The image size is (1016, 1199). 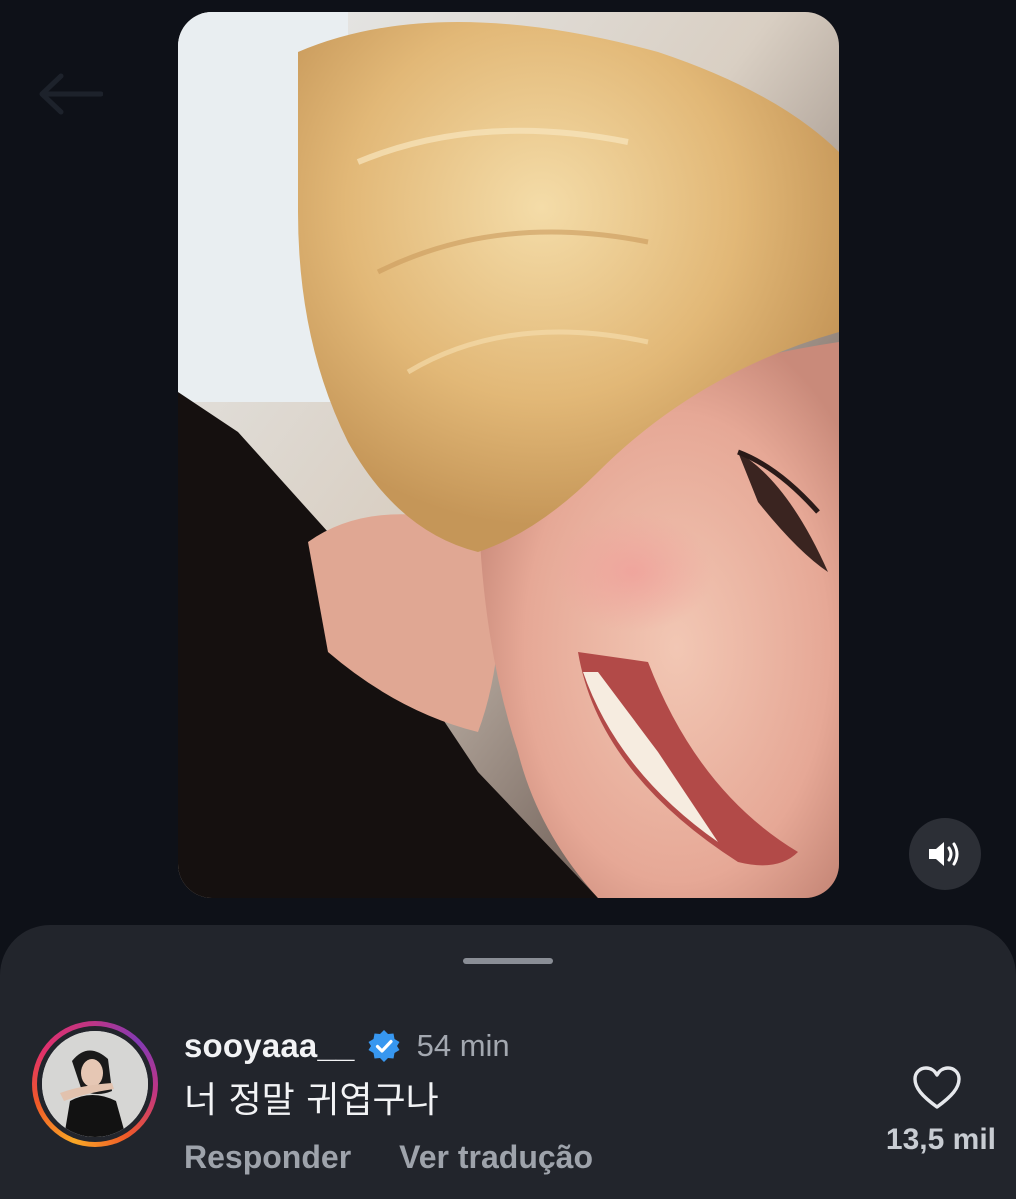 I want to click on sound-toggle-button, so click(x=945, y=854).